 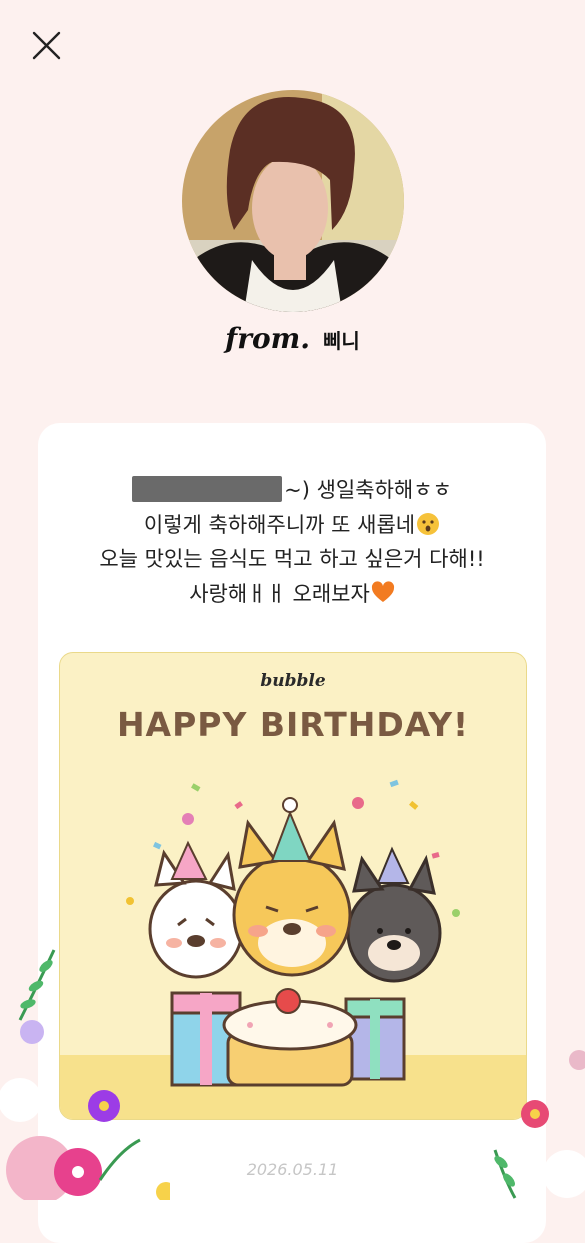 I want to click on close-button, so click(x=47, y=47).